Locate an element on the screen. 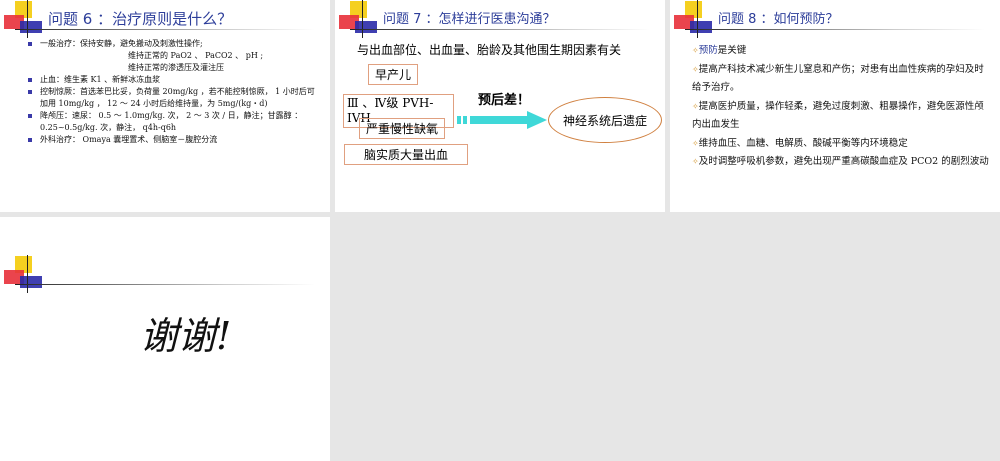 The height and width of the screenshot is (461, 1000). list-item: ✧提高产科技术减少新生儿窒息和产伤；对患有出血性疾病的孕妇及时给予治疗。 is located at coordinates (838, 78).